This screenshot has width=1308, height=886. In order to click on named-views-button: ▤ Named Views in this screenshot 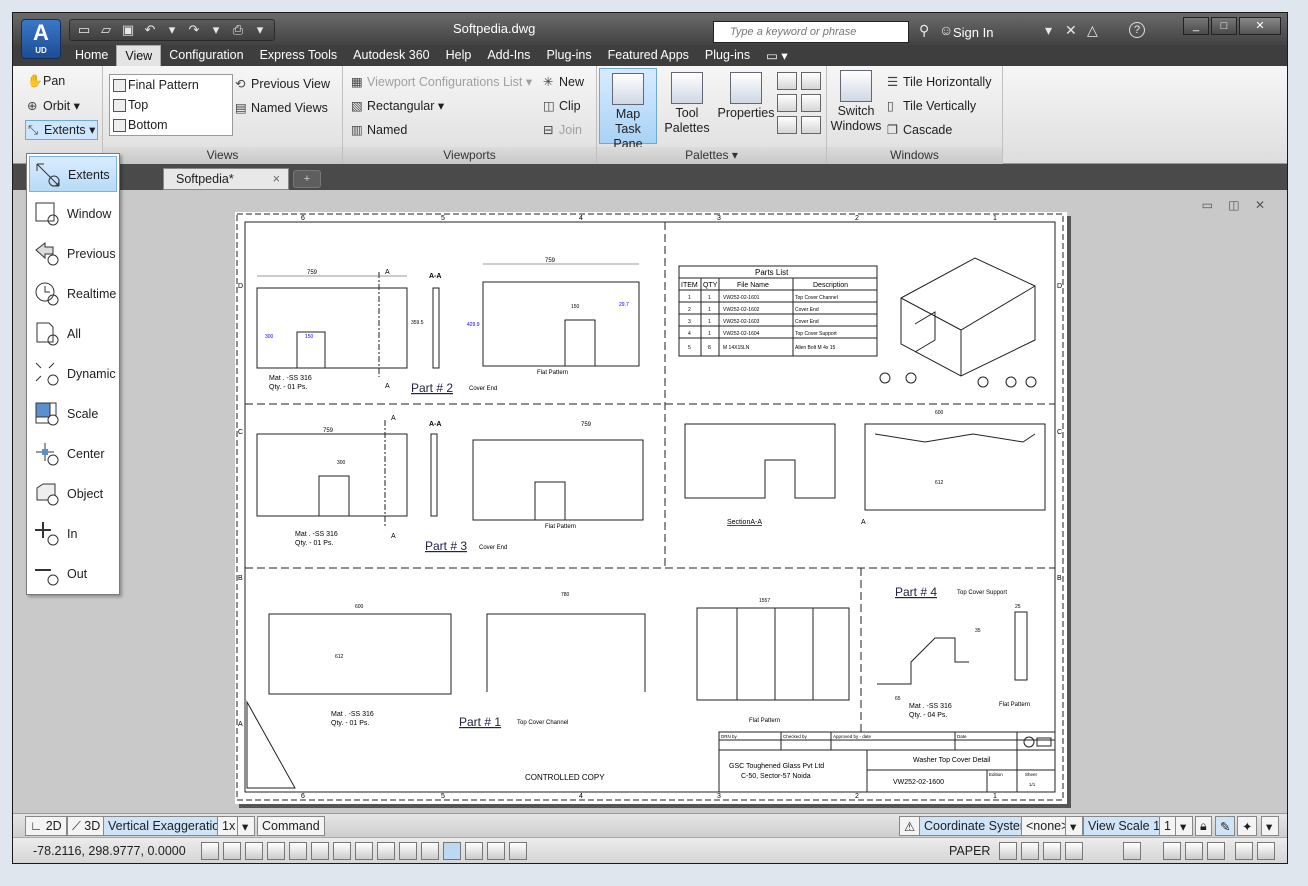, I will do `click(281, 107)`.